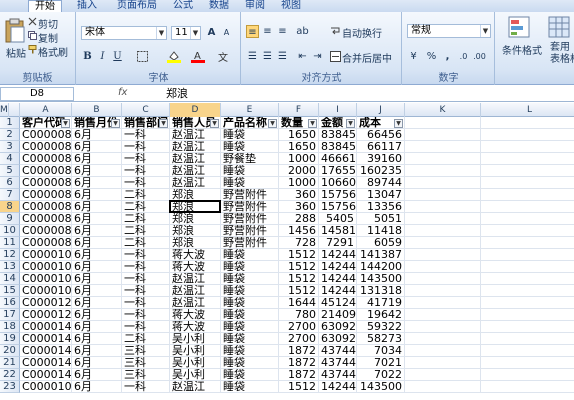 This screenshot has height=400, width=574. Describe the element at coordinates (15, 31) in the screenshot. I see `paste-icon` at that location.